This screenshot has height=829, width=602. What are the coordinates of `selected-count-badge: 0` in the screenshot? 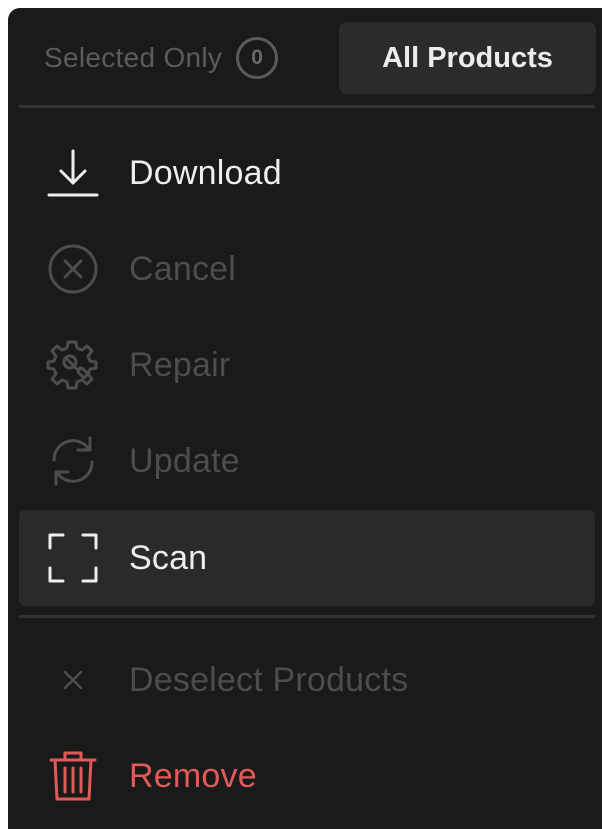 It's located at (257, 58).